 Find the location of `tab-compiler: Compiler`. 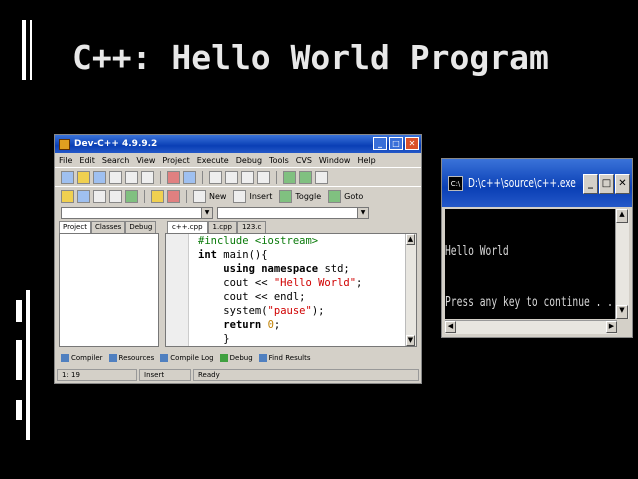

tab-compiler: Compiler is located at coordinates (82, 358).